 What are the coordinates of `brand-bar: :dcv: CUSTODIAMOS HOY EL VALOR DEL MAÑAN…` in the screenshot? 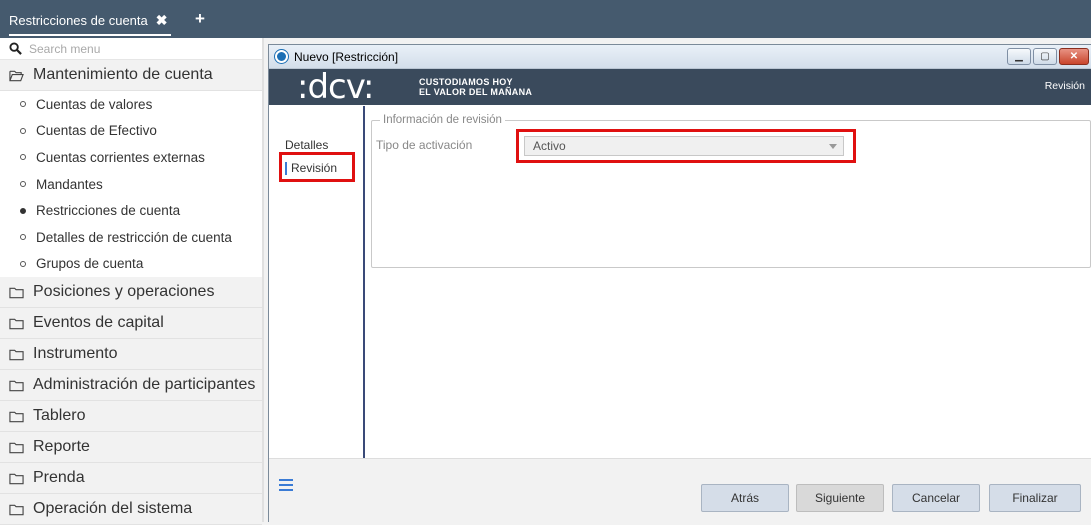 It's located at (680, 87).